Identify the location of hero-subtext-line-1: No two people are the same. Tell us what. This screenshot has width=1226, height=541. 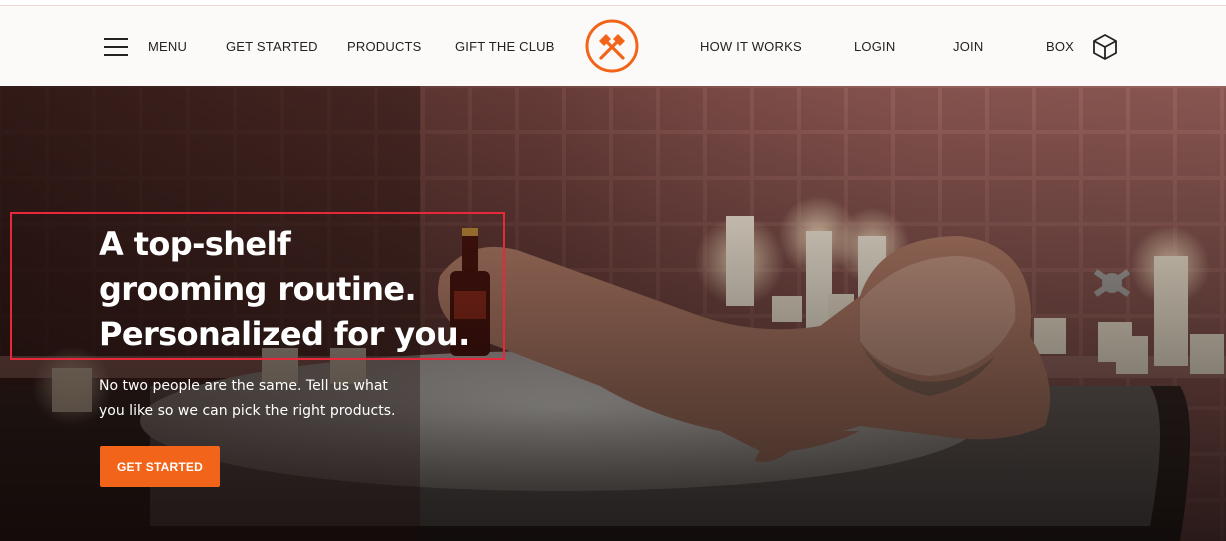
(243, 386).